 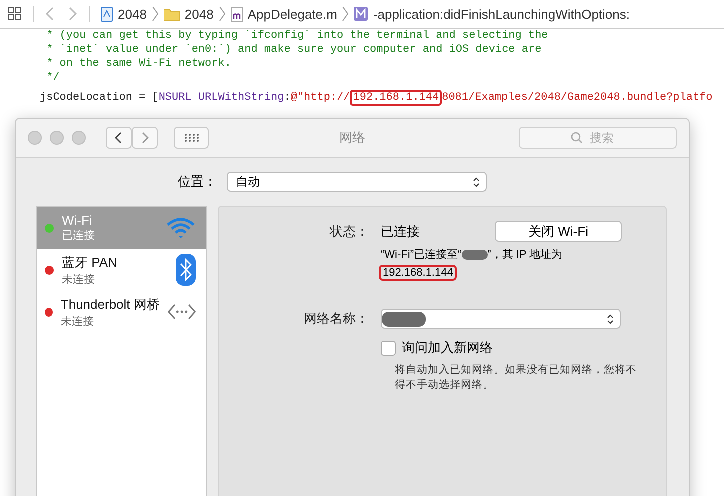 I want to click on chevron-left-icon, so click(x=119, y=138).